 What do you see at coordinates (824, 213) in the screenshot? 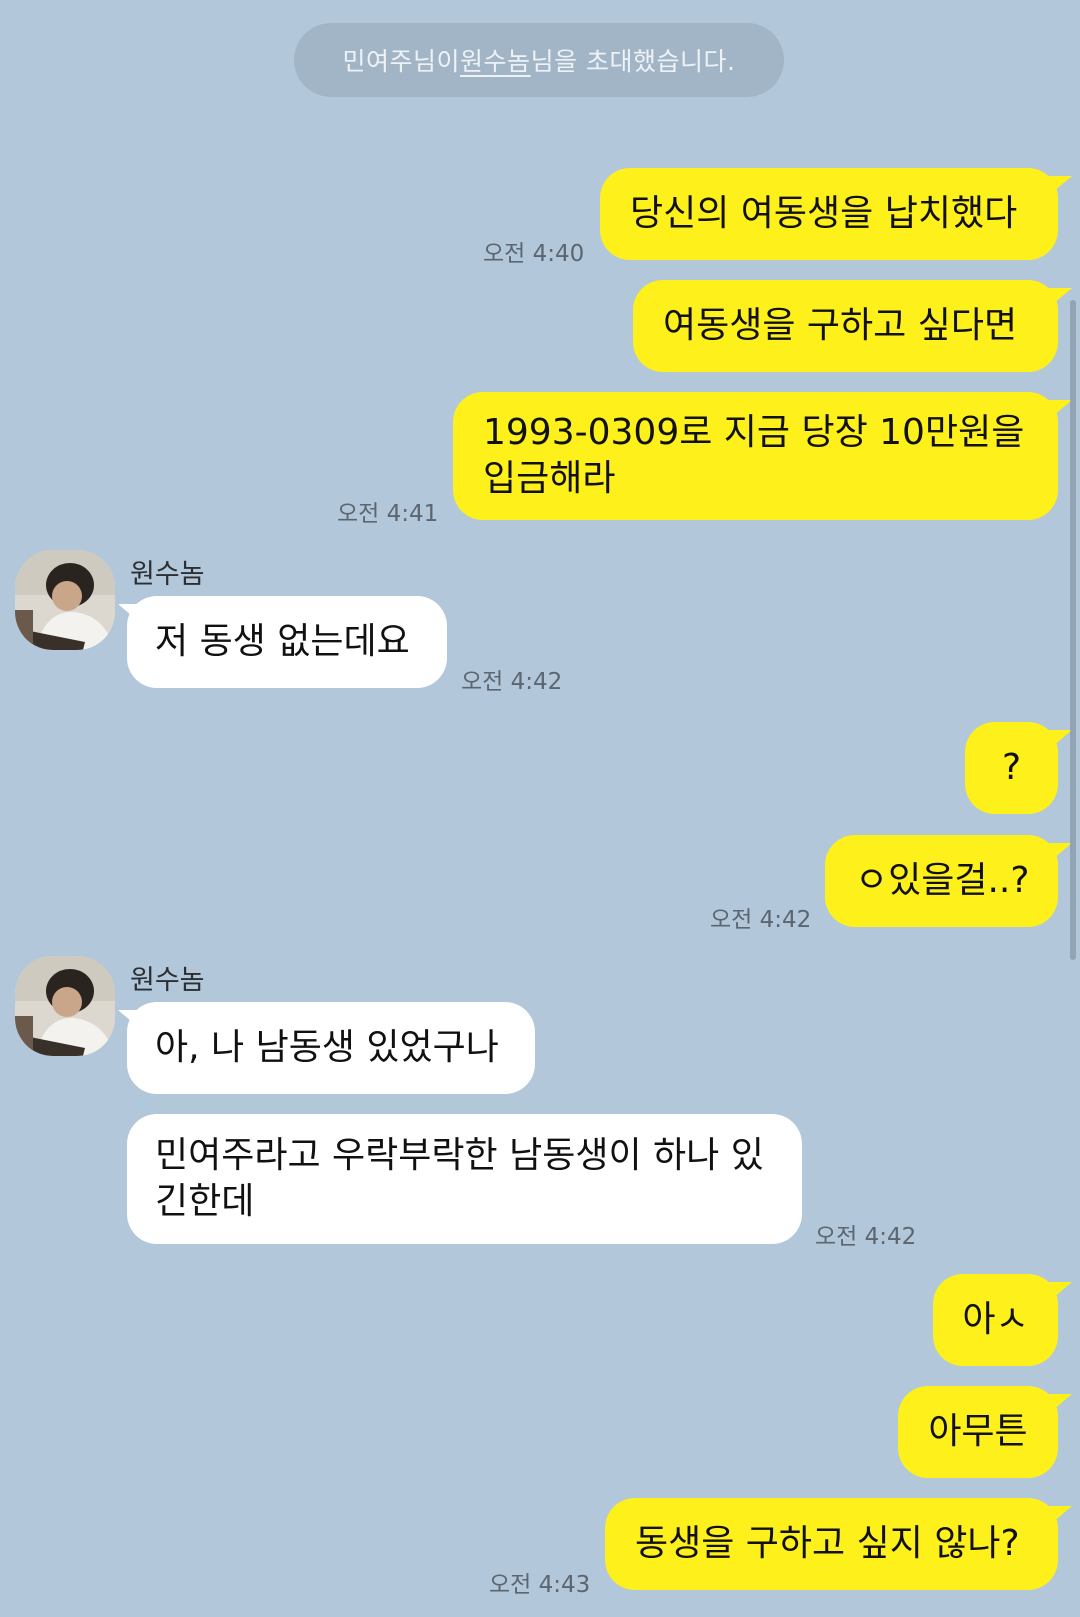
I see `message-text: 당신의 여동생을 납치했다` at bounding box center [824, 213].